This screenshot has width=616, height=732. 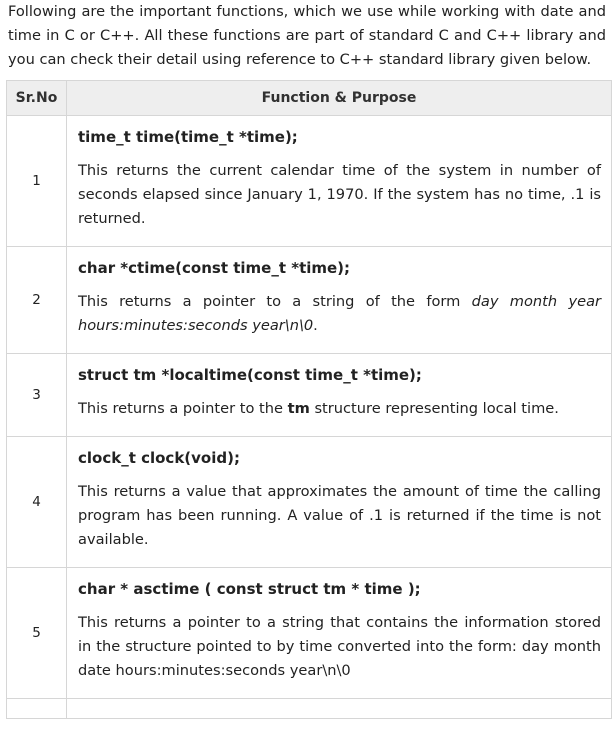 I want to click on description-text-end: ., so click(x=315, y=325).